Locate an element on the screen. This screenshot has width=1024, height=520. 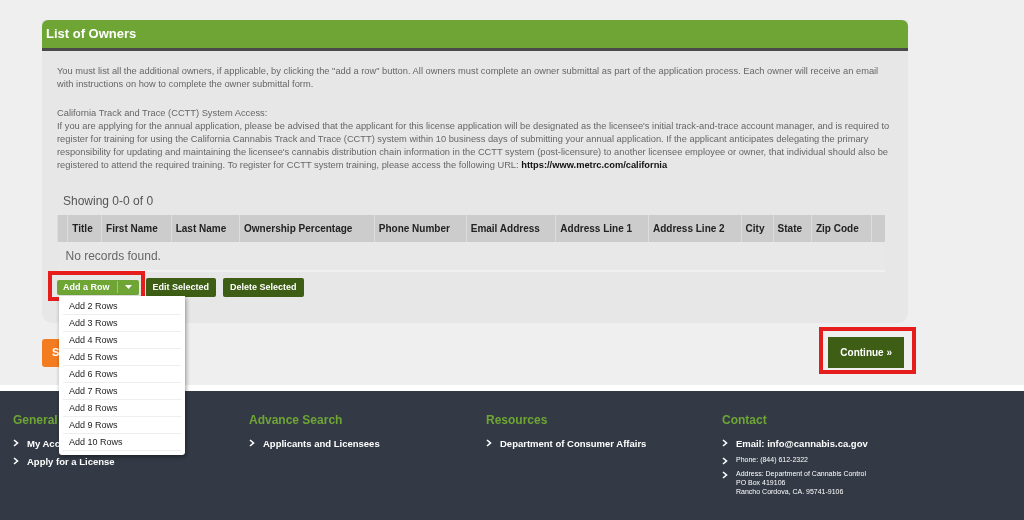
menu-item: Add 5 Rows is located at coordinates (122, 357).